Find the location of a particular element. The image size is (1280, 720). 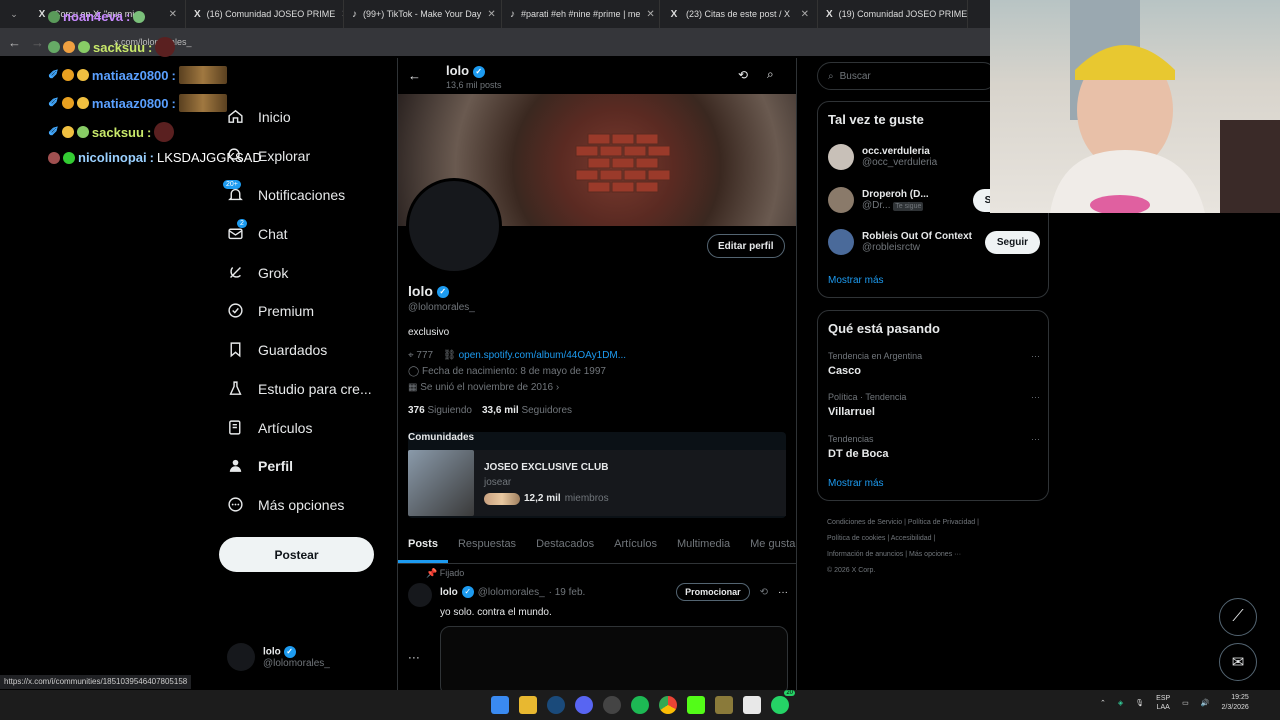

footer-link: Accesibilidad is located at coordinates (911, 538).